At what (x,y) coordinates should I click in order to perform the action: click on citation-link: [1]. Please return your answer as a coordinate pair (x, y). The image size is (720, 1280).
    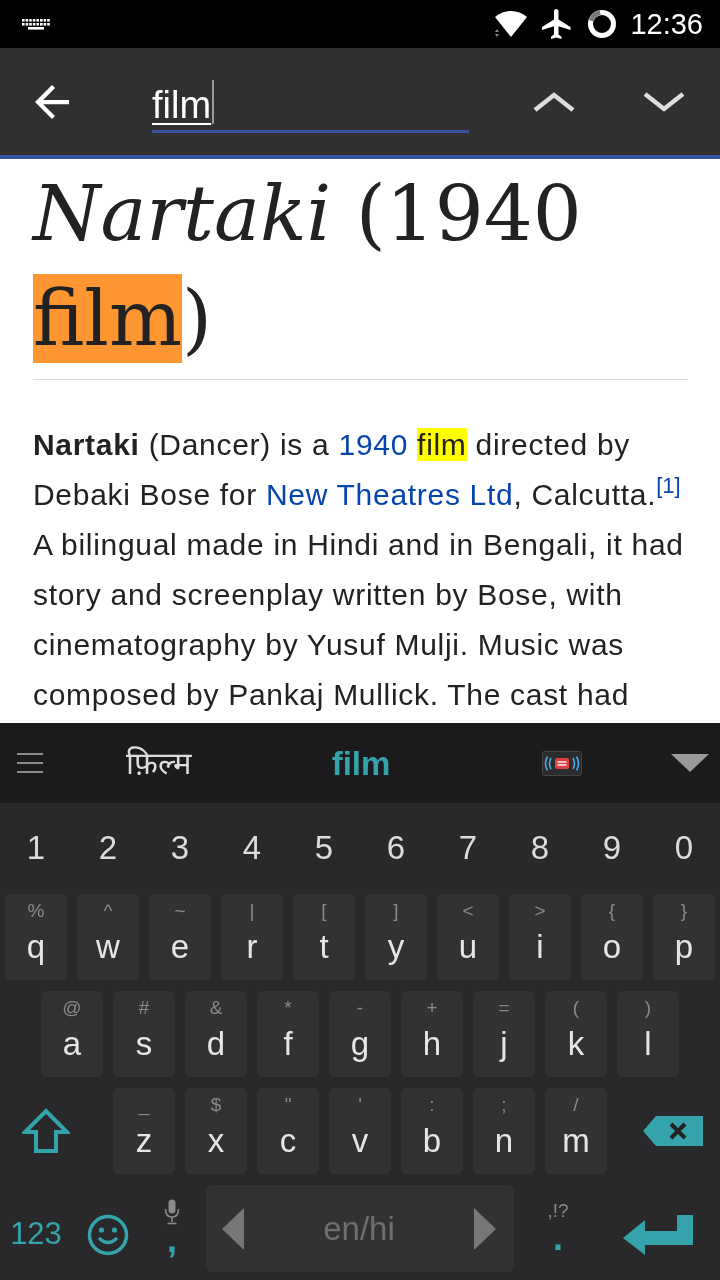
    Looking at the image, I should click on (668, 485).